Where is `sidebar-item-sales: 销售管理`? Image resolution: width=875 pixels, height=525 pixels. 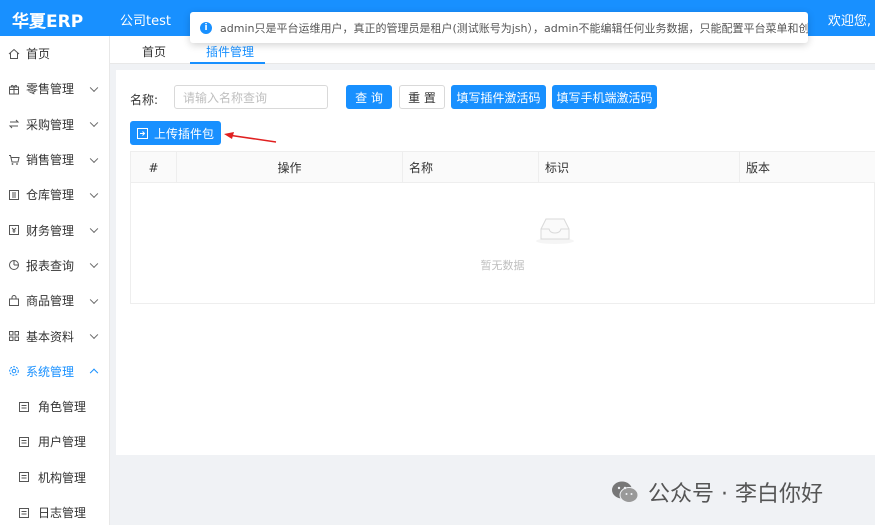
sidebar-item-sales: 销售管理 is located at coordinates (54, 159).